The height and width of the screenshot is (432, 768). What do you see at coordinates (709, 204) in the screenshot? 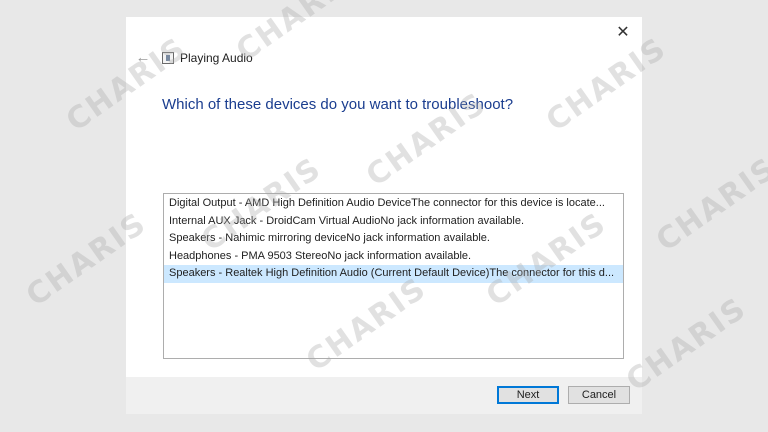
I see `watermark-text: CHARIS` at bounding box center [709, 204].